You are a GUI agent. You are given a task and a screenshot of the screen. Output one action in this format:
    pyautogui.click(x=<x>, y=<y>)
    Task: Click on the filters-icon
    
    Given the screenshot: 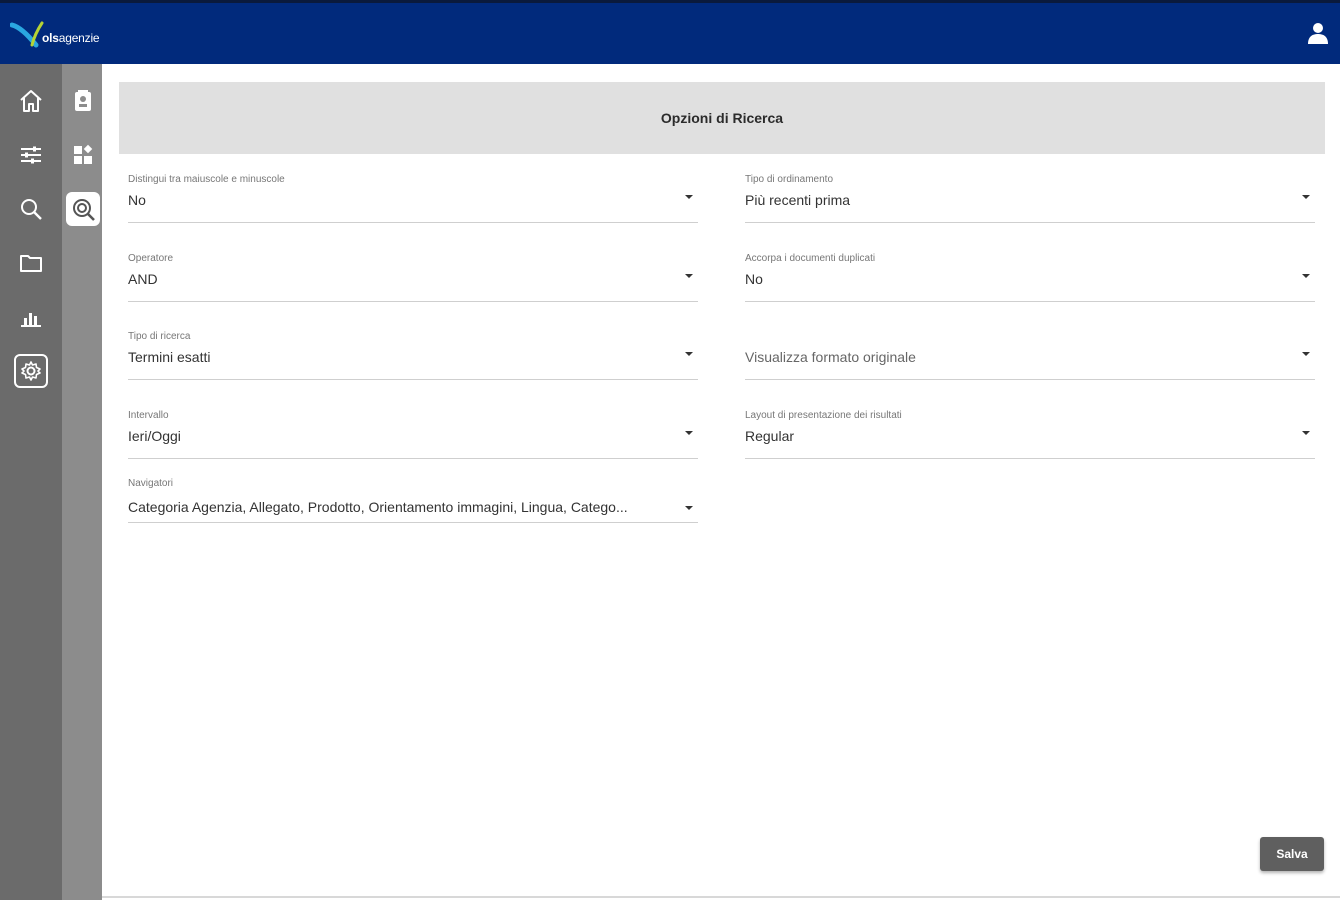 What is the action you would take?
    pyautogui.click(x=31, y=155)
    